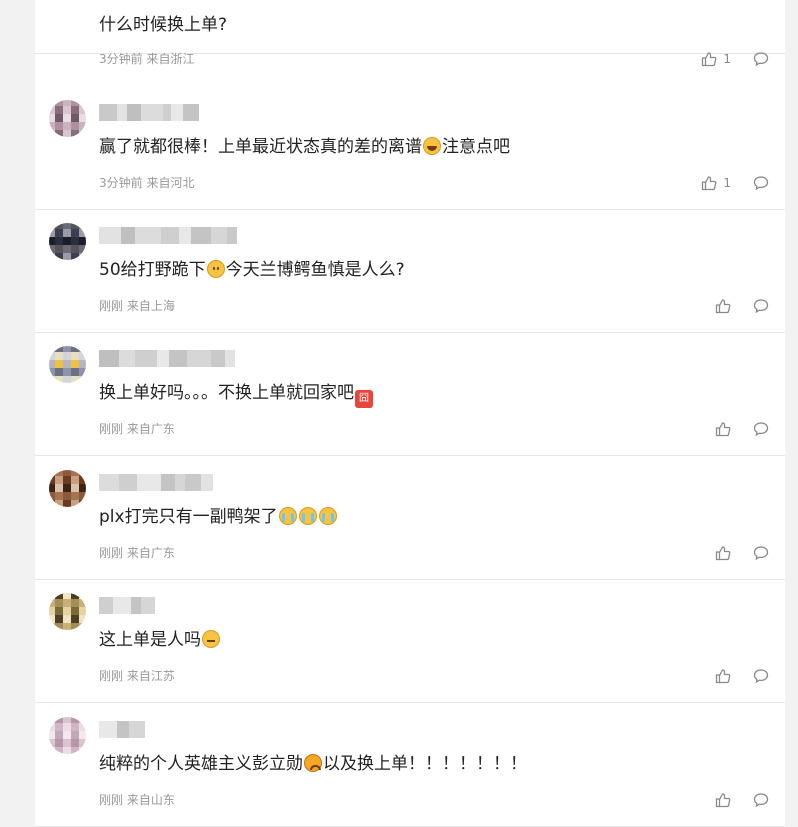 This screenshot has height=827, width=798. What do you see at coordinates (201, 764) in the screenshot?
I see `comment-text-part: 纯粹的个人英雄主义彭立勋` at bounding box center [201, 764].